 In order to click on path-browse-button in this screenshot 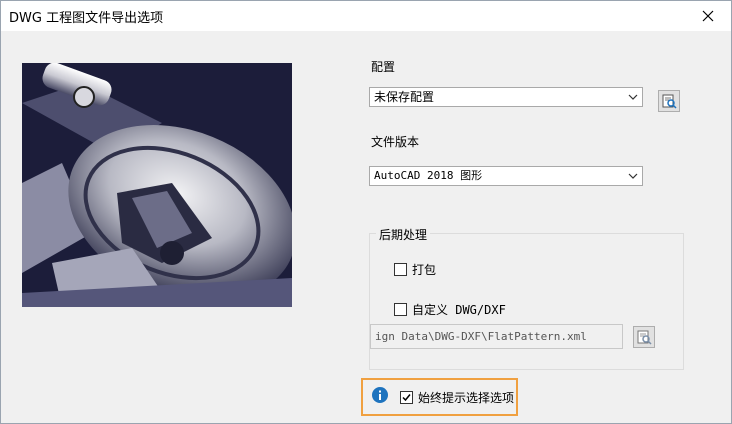, I will do `click(644, 337)`.